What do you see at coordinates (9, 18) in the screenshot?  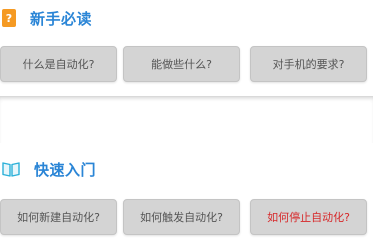 I see `question-book-icon: ?` at bounding box center [9, 18].